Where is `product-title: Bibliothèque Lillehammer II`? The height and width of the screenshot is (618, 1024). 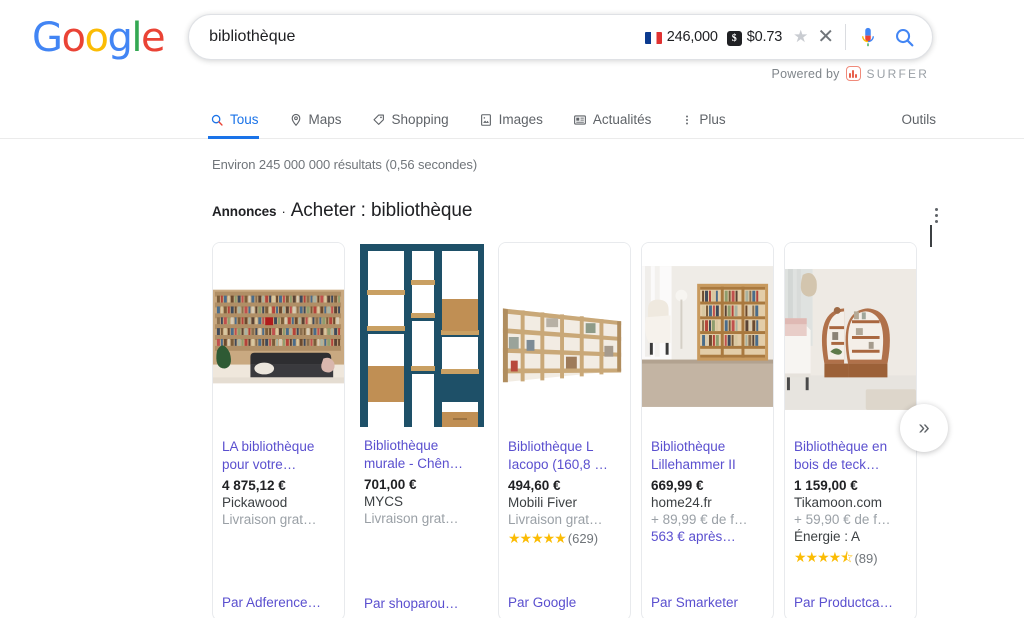
product-title: Bibliothèque Lillehammer II is located at coordinates (707, 456).